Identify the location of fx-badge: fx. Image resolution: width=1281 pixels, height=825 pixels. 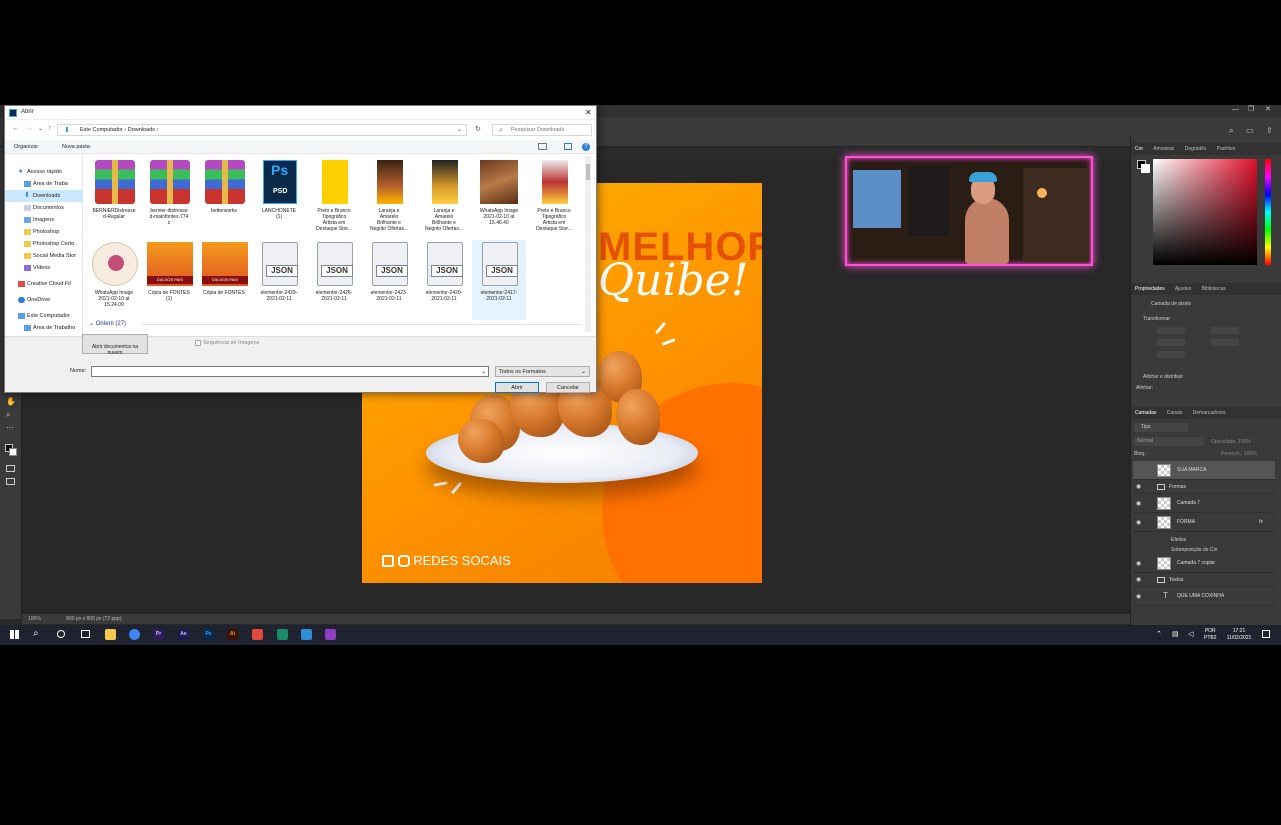
(1261, 522).